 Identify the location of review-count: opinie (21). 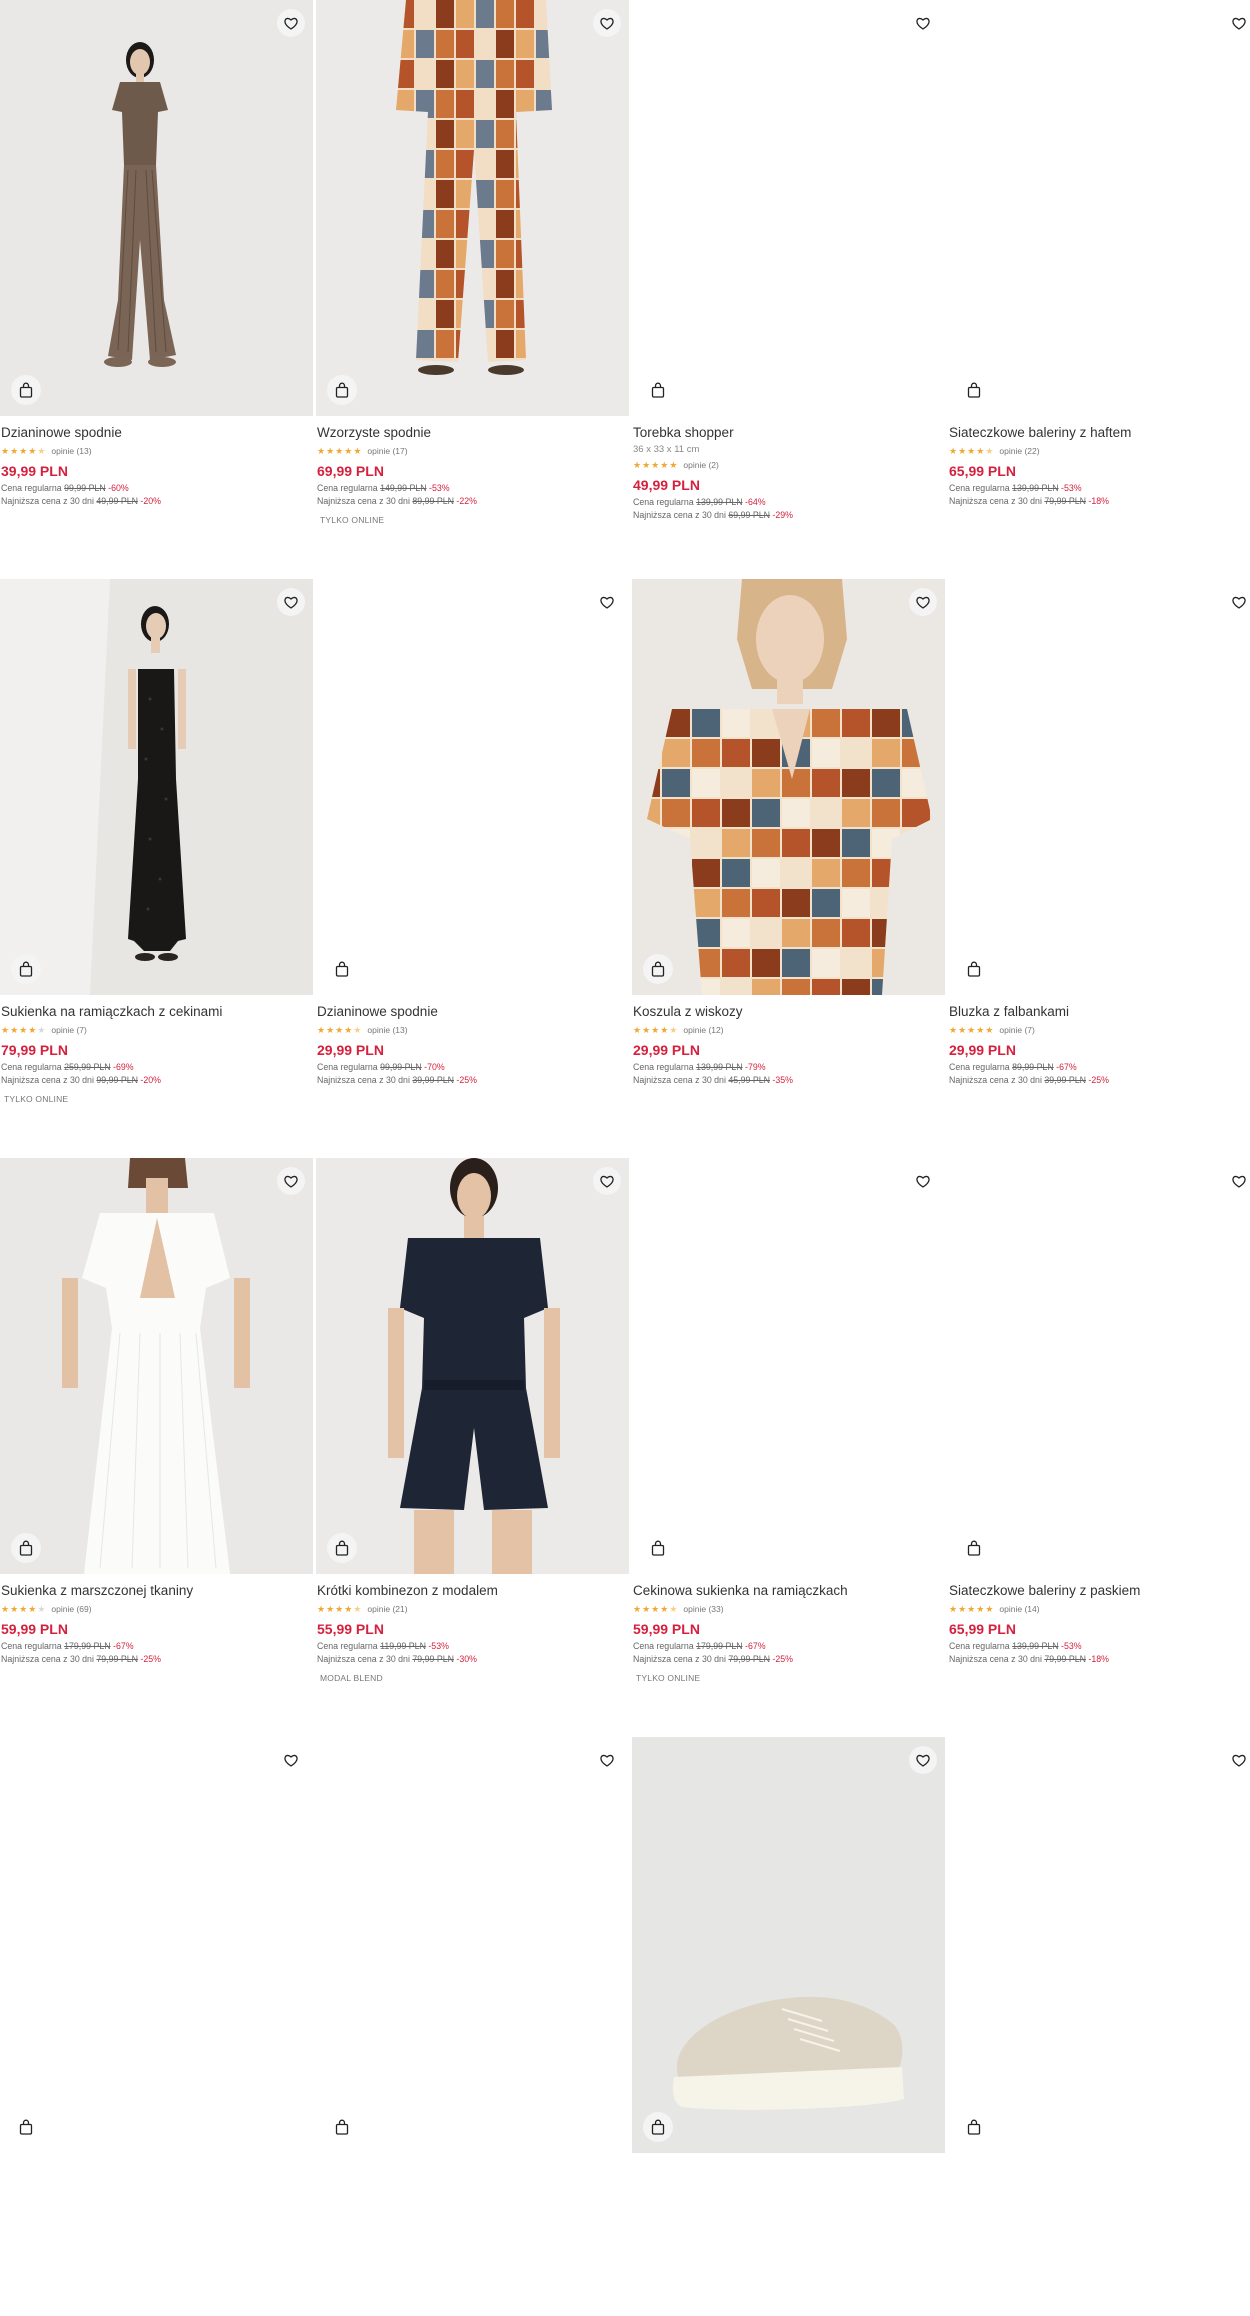
(387, 1609).